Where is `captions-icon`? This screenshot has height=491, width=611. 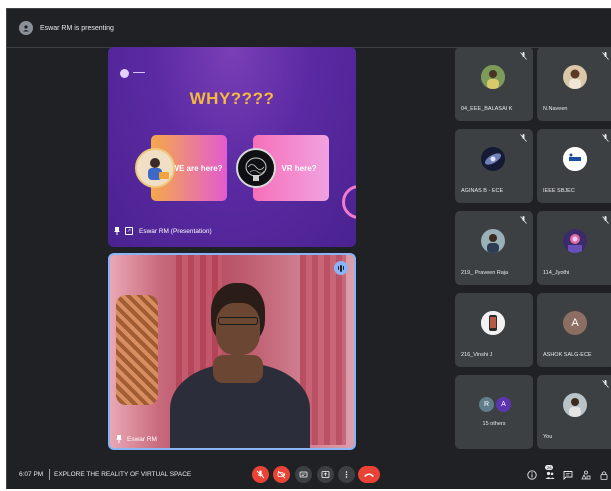 captions-icon is located at coordinates (303, 474).